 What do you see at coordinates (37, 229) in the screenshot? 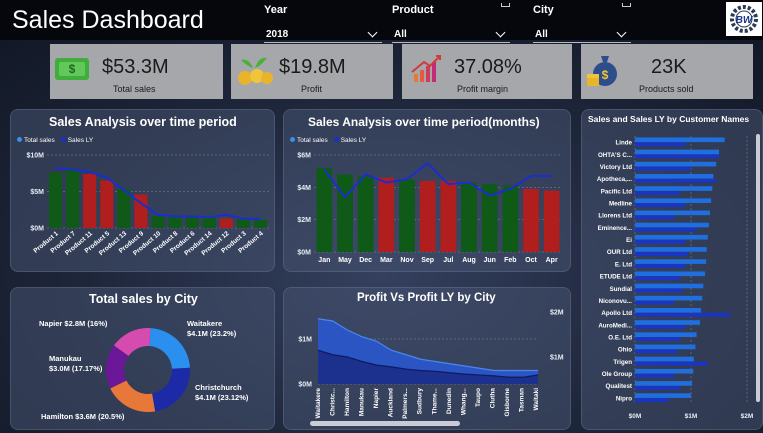
I see `y-tick-label: $0M` at bounding box center [37, 229].